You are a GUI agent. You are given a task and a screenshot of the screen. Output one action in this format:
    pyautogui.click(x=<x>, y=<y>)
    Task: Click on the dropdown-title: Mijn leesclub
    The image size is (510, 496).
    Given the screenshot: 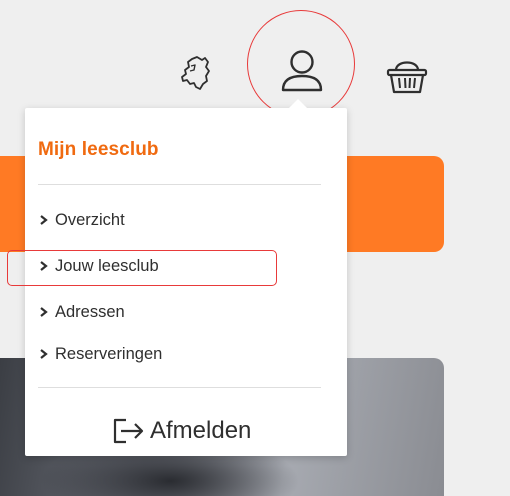 What is the action you would take?
    pyautogui.click(x=98, y=149)
    